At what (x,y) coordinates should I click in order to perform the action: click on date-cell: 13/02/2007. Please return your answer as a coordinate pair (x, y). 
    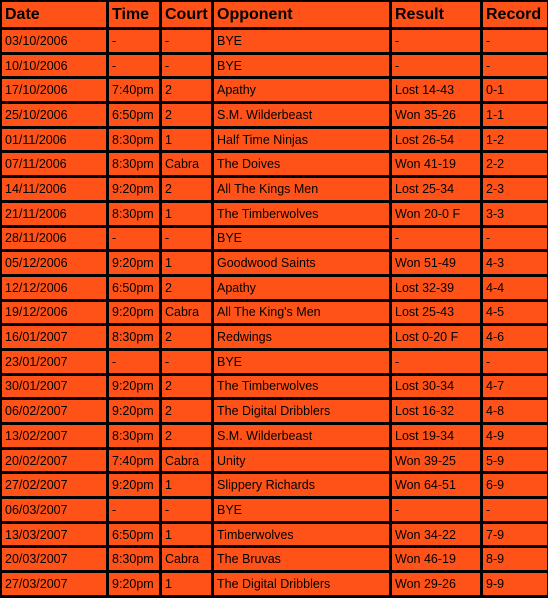
    Looking at the image, I should click on (54, 436).